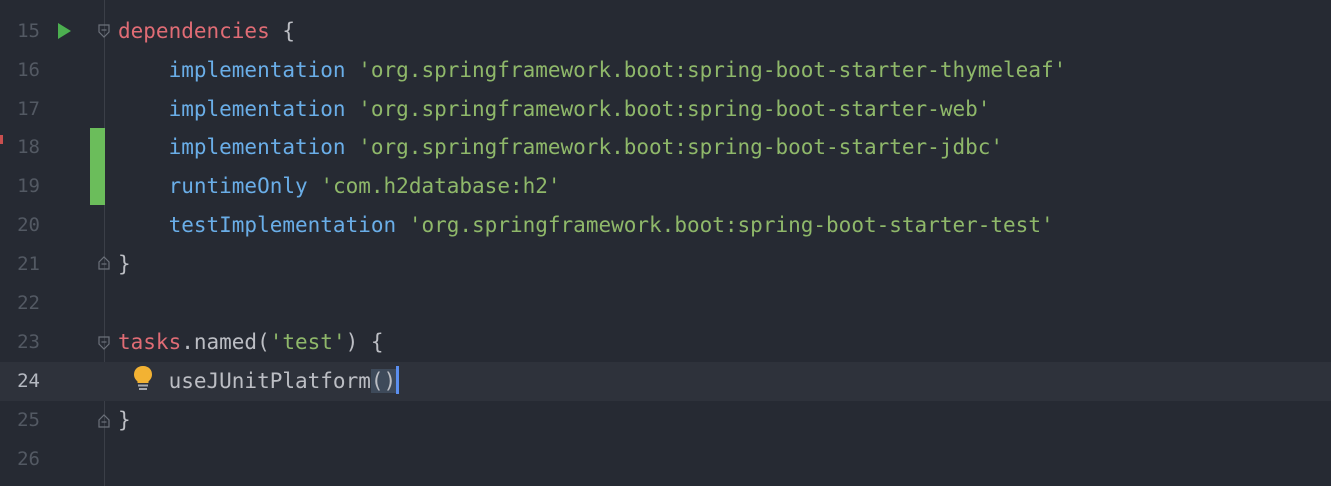 This screenshot has width=1331, height=486. Describe the element at coordinates (665, 459) in the screenshot. I see `code-line: 26` at that location.